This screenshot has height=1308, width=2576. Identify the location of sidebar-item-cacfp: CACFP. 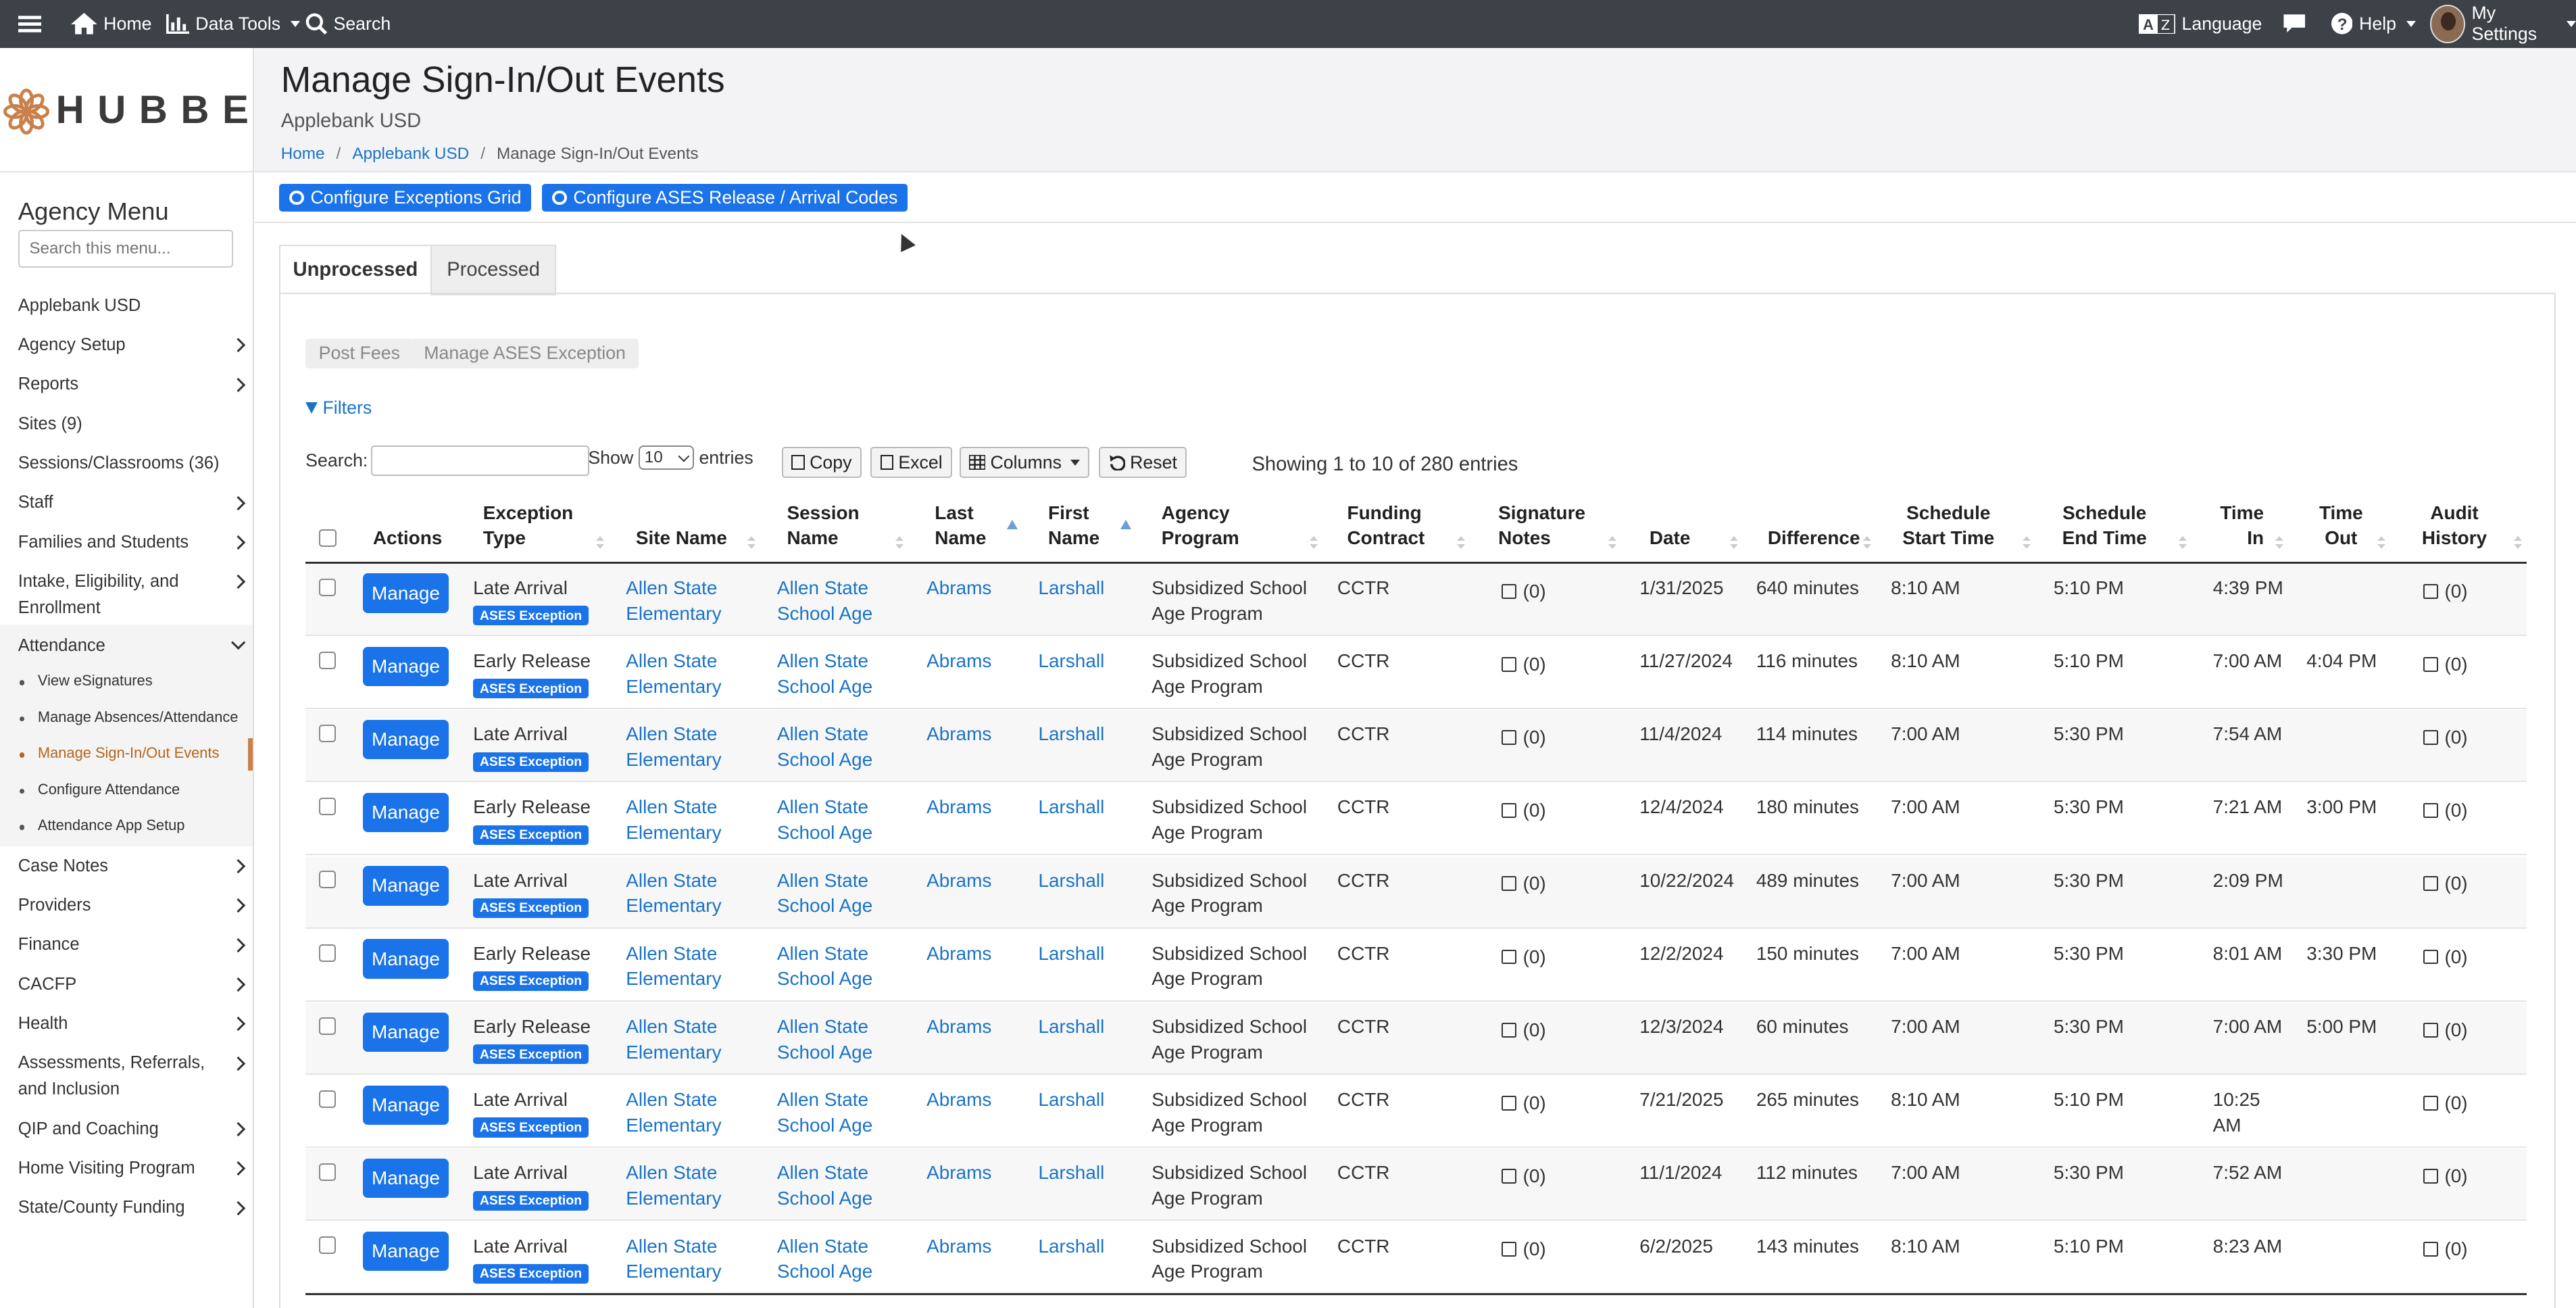
(127, 983).